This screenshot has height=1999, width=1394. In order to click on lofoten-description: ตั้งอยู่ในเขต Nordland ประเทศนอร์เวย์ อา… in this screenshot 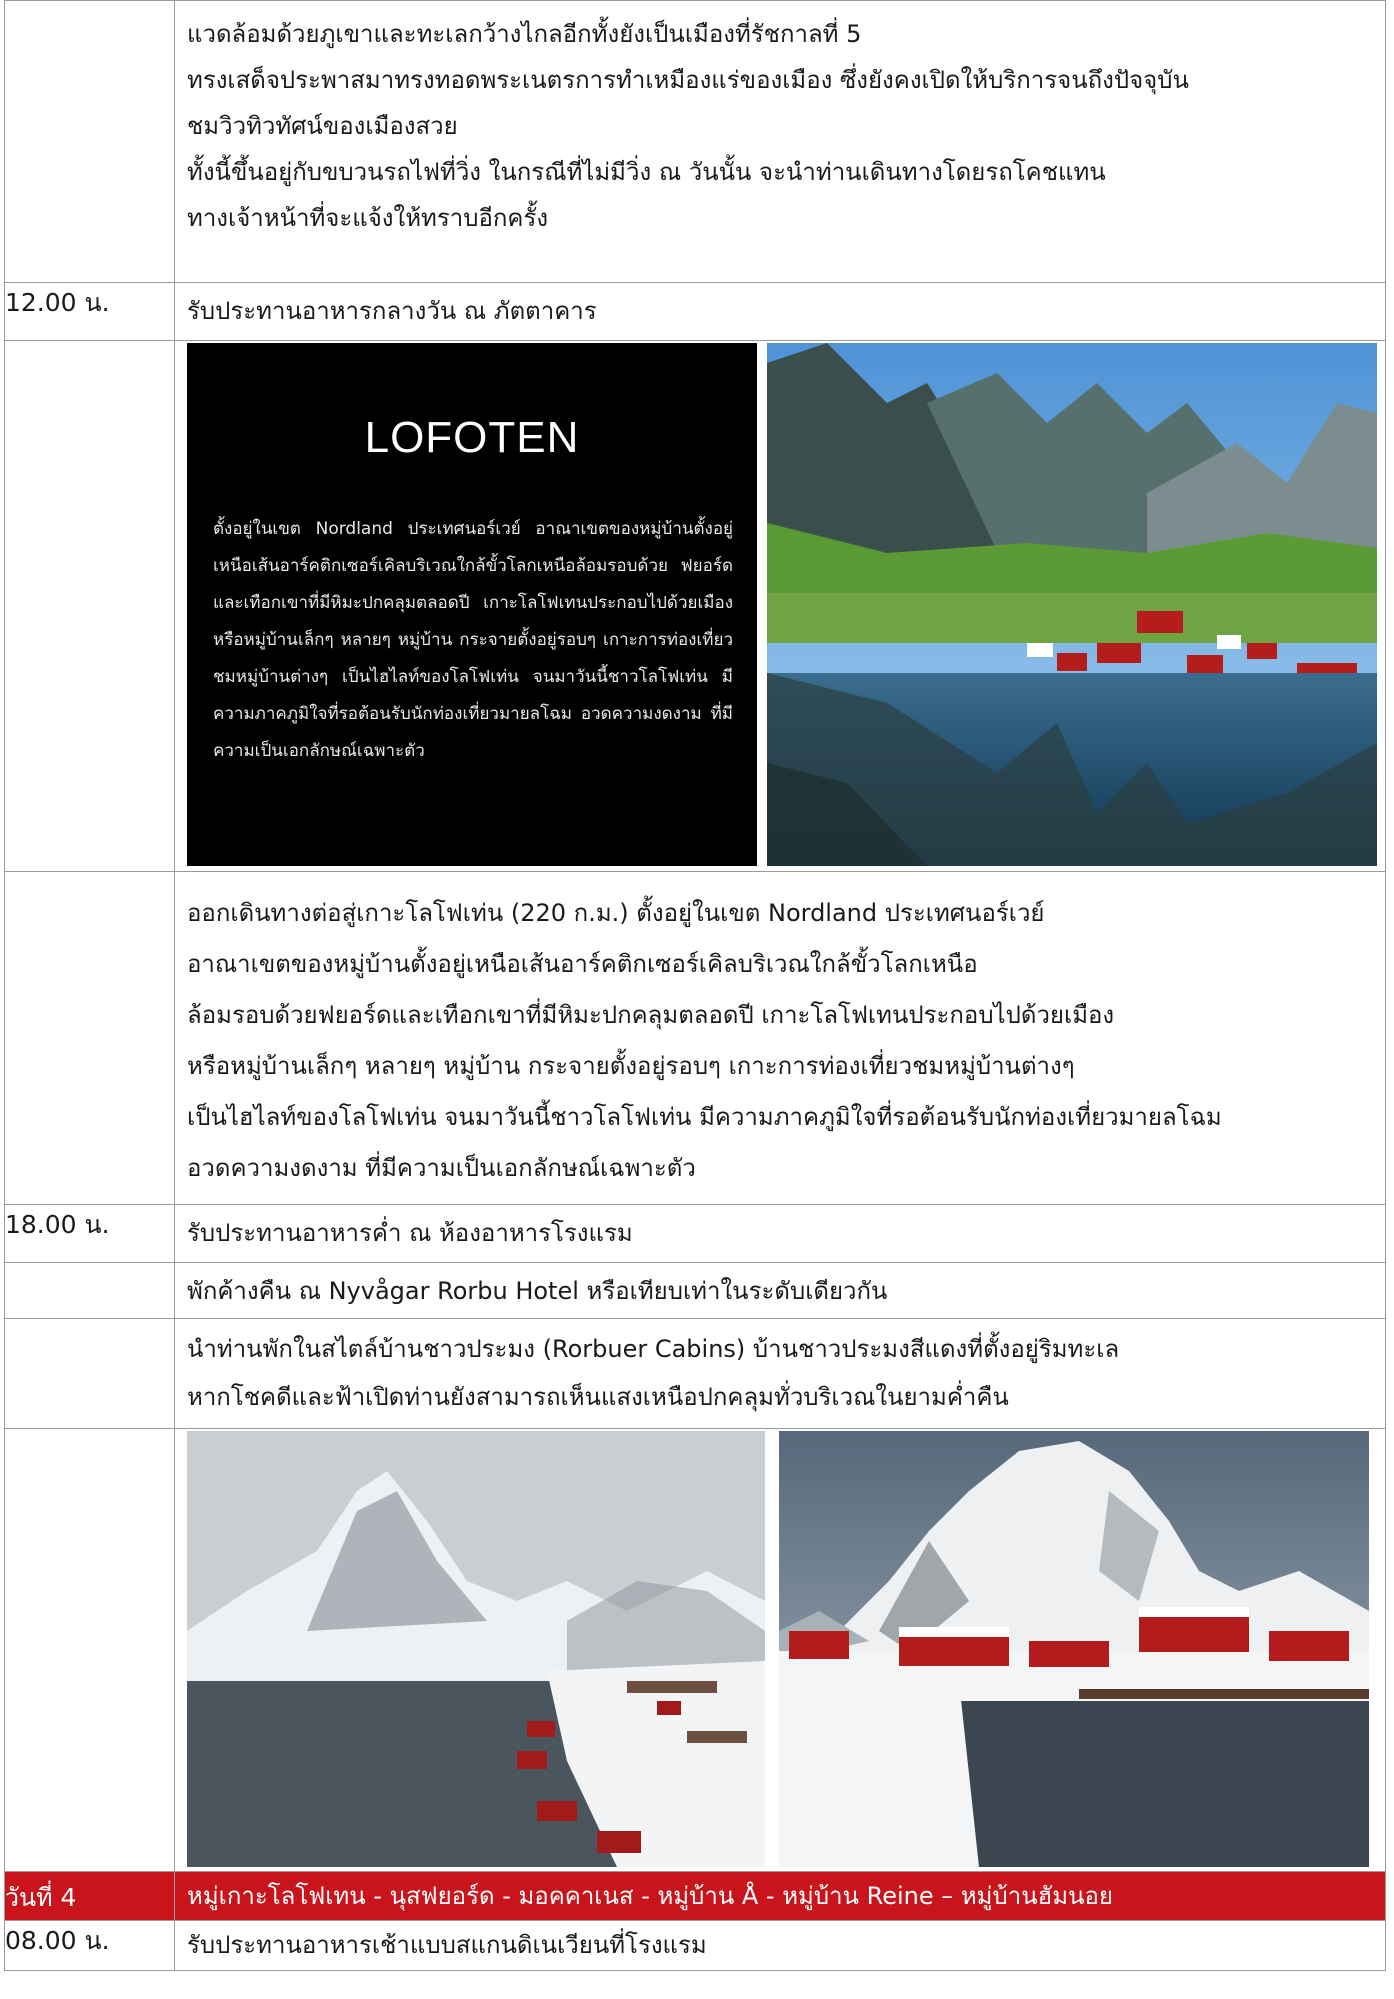, I will do `click(473, 640)`.